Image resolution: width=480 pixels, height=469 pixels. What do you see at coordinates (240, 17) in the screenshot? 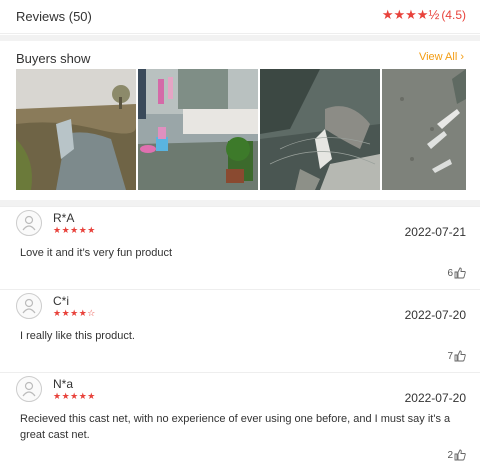
I see `reviews-header: Reviews (50) ★★★★½ (4.5)` at bounding box center [240, 17].